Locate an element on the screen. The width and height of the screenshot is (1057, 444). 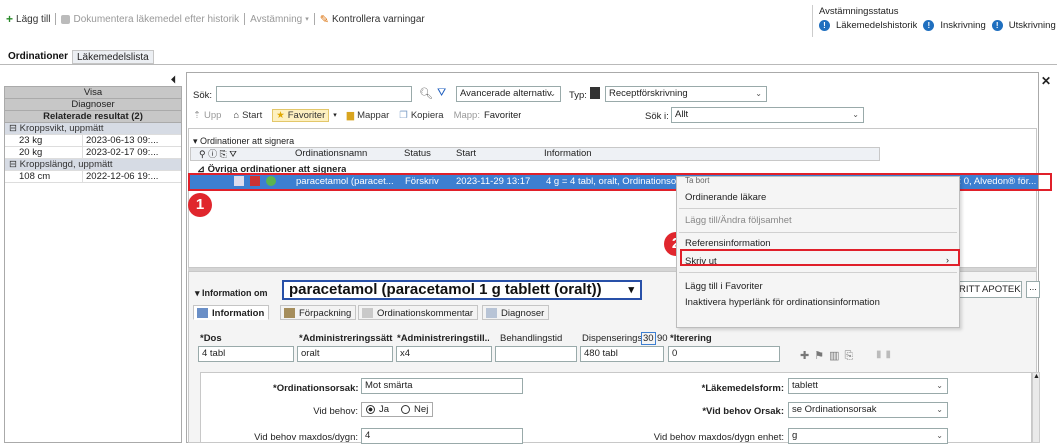
tab-diagnoses: Diagnoser is located at coordinates (516, 312).